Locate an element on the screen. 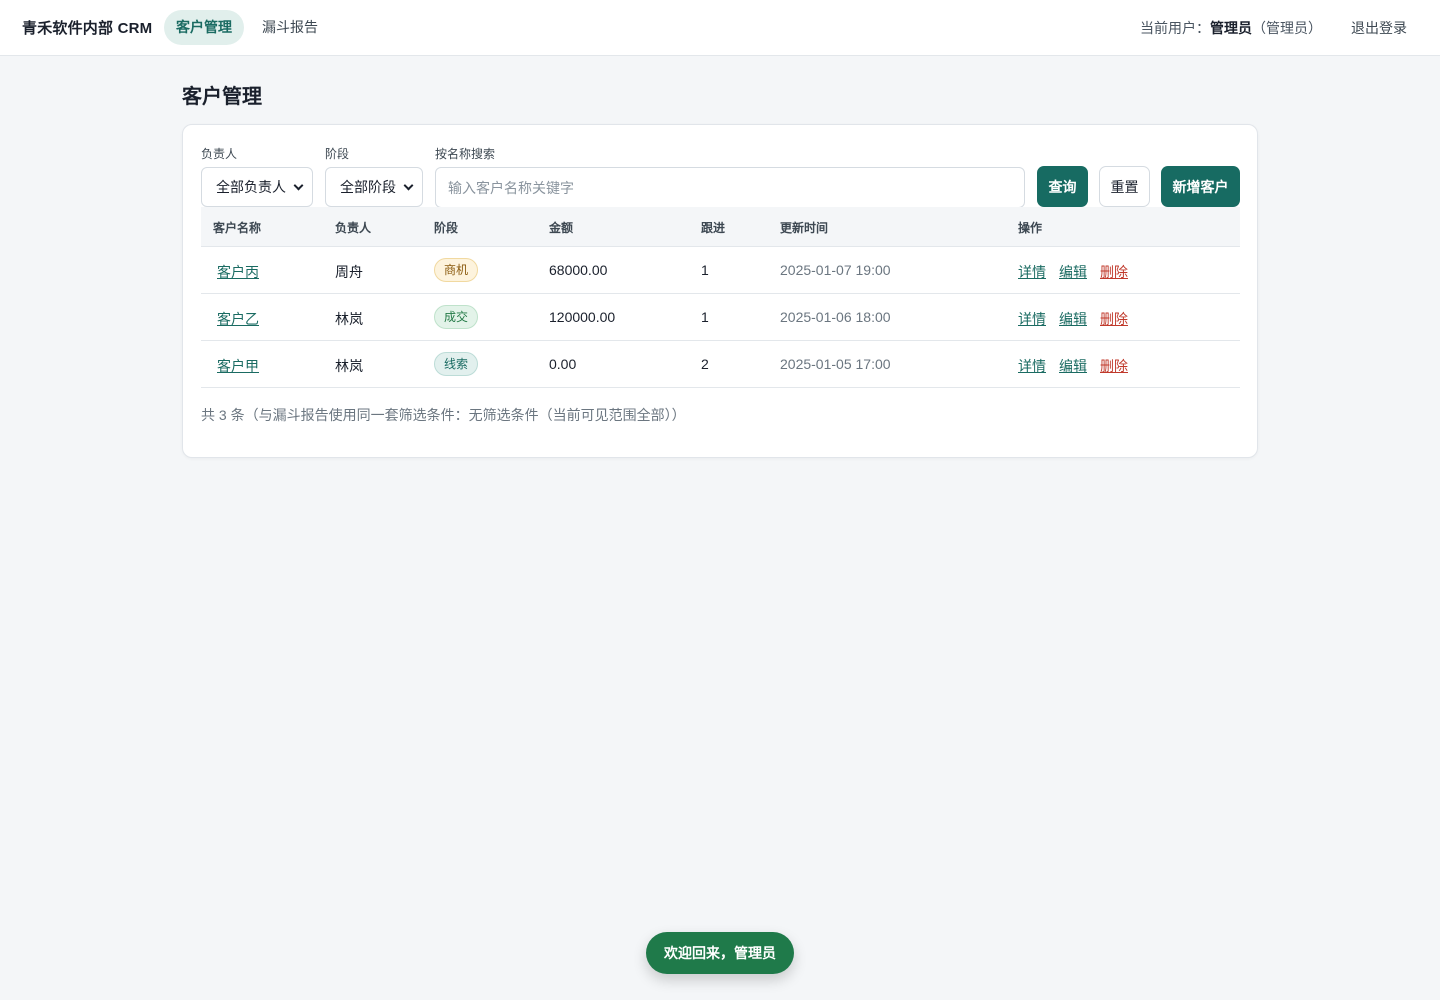 This screenshot has width=1440, height=1000. stage-badge: 成交 is located at coordinates (456, 317).